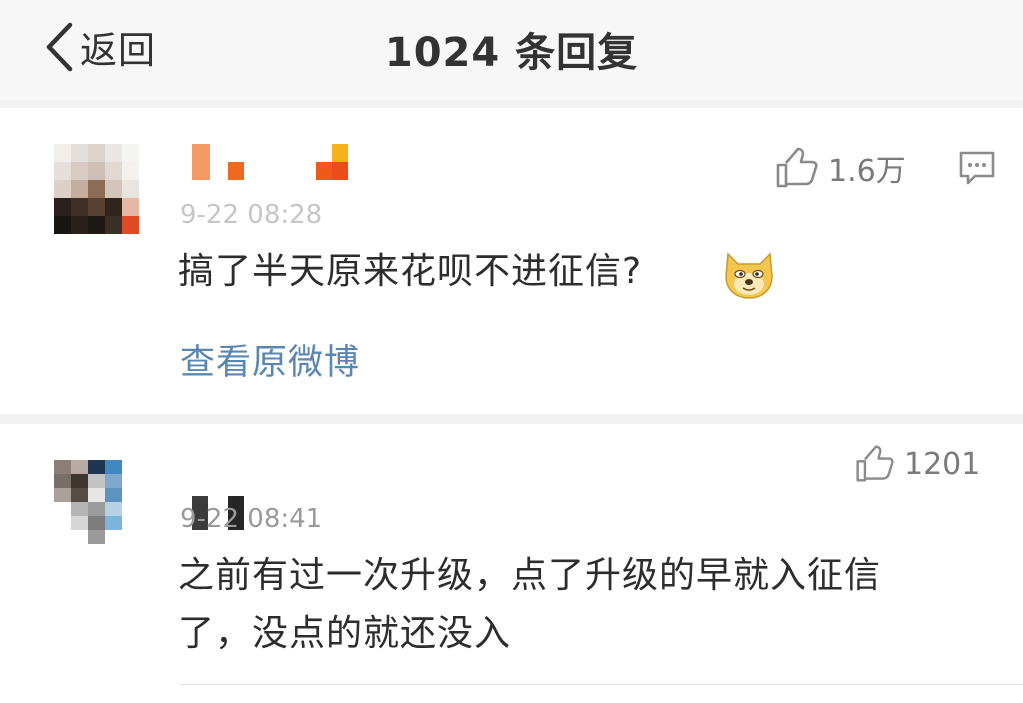 This screenshot has width=1023, height=703. I want to click on page-title: 1024 条回复, so click(511, 53).